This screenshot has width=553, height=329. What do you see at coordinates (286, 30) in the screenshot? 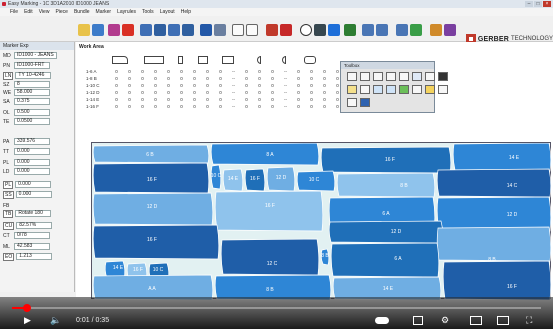
I see `piece-color-icon` at bounding box center [286, 30].